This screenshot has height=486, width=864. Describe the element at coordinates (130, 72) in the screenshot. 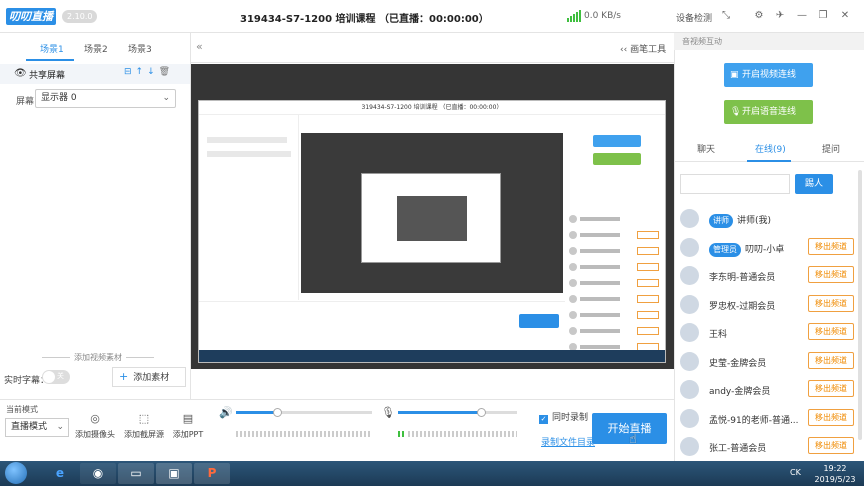

I see `minus-icon: ⊟` at that location.